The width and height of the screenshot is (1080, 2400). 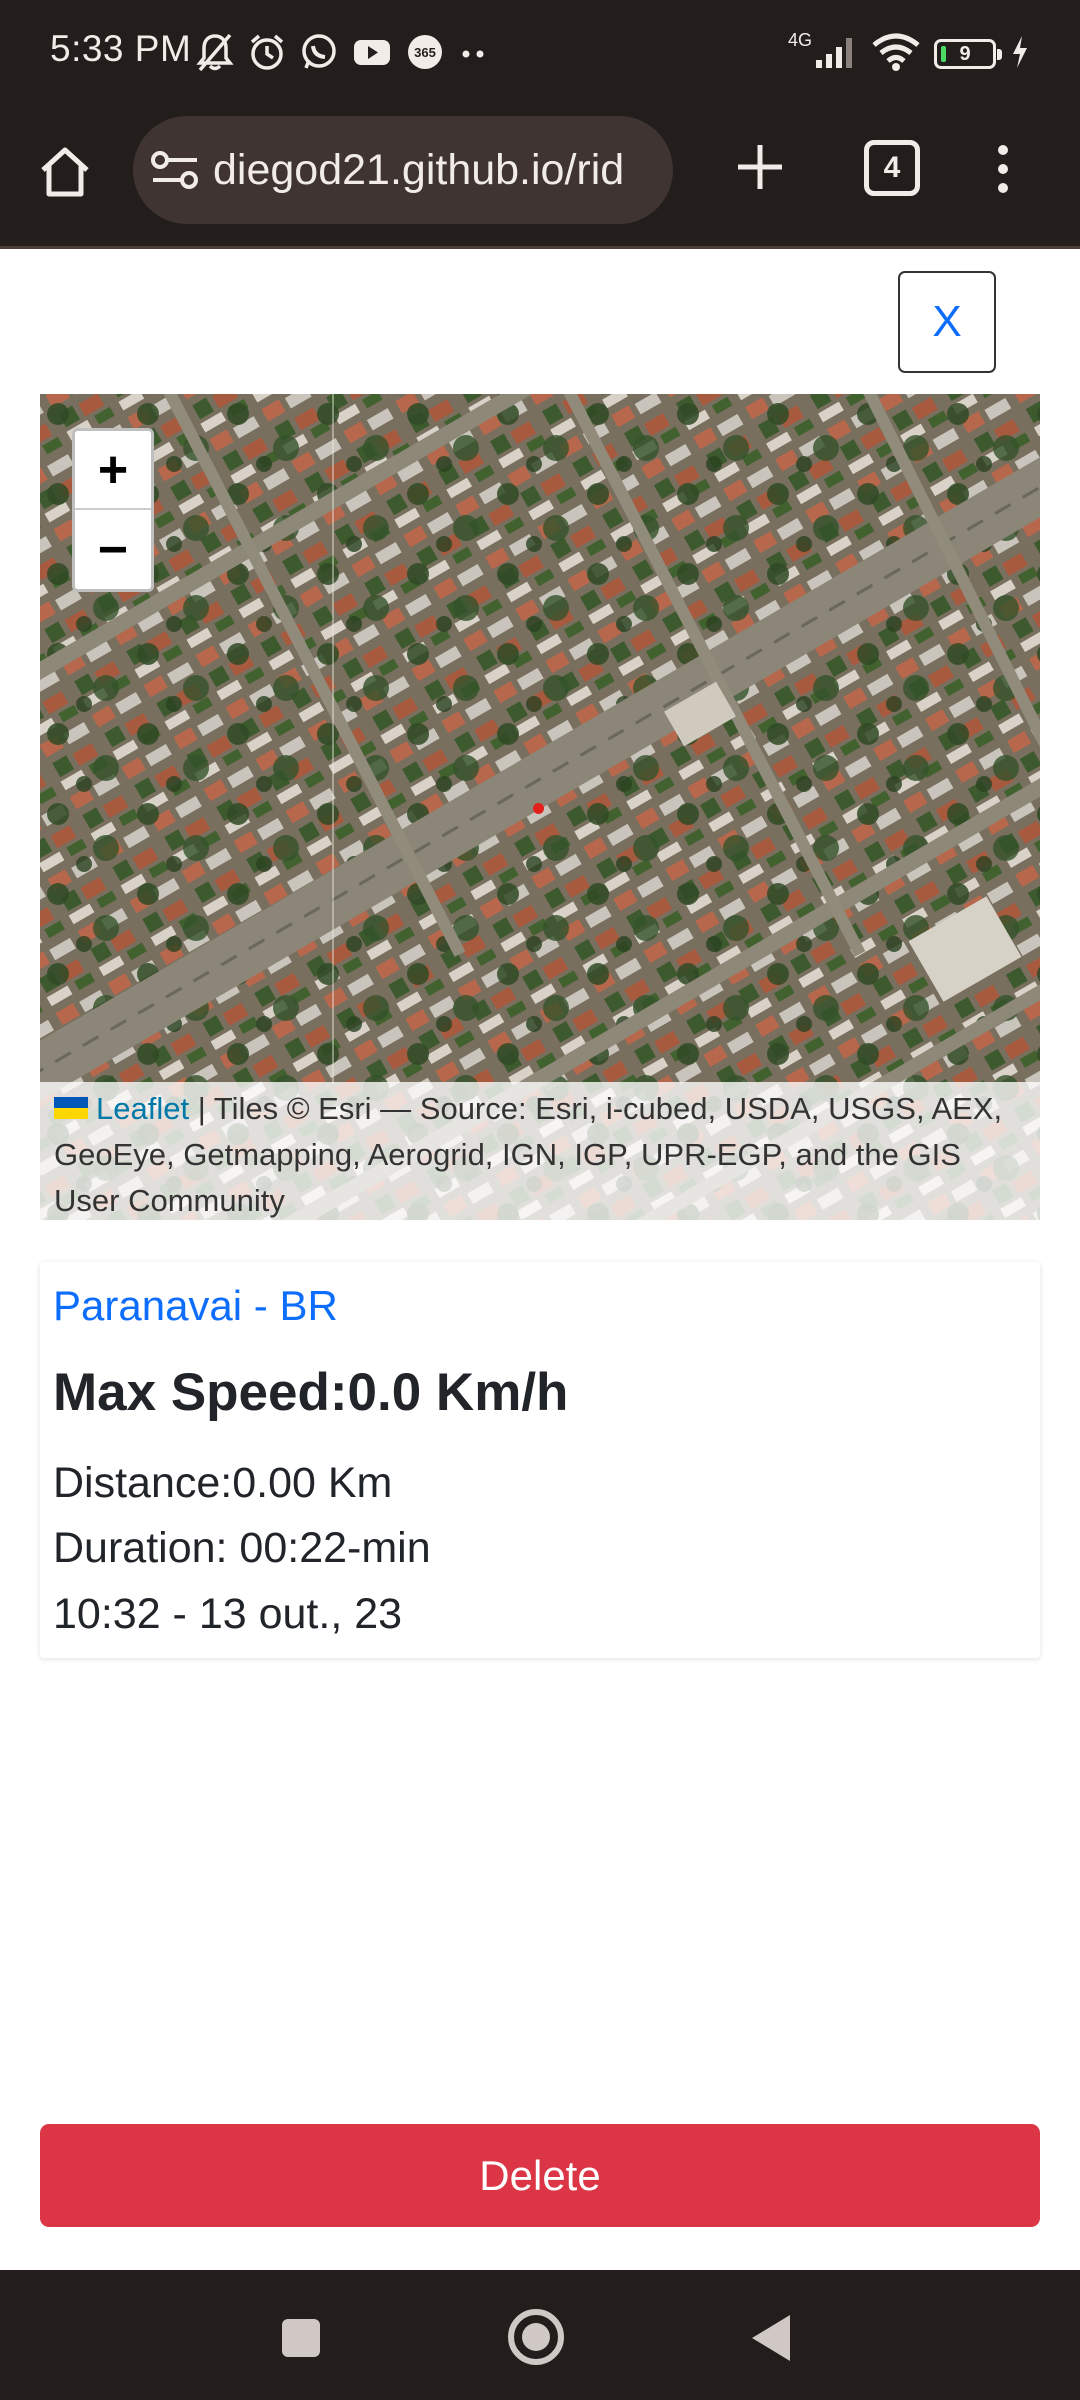 I want to click on city-link: Paranavai - BR, so click(x=195, y=1306).